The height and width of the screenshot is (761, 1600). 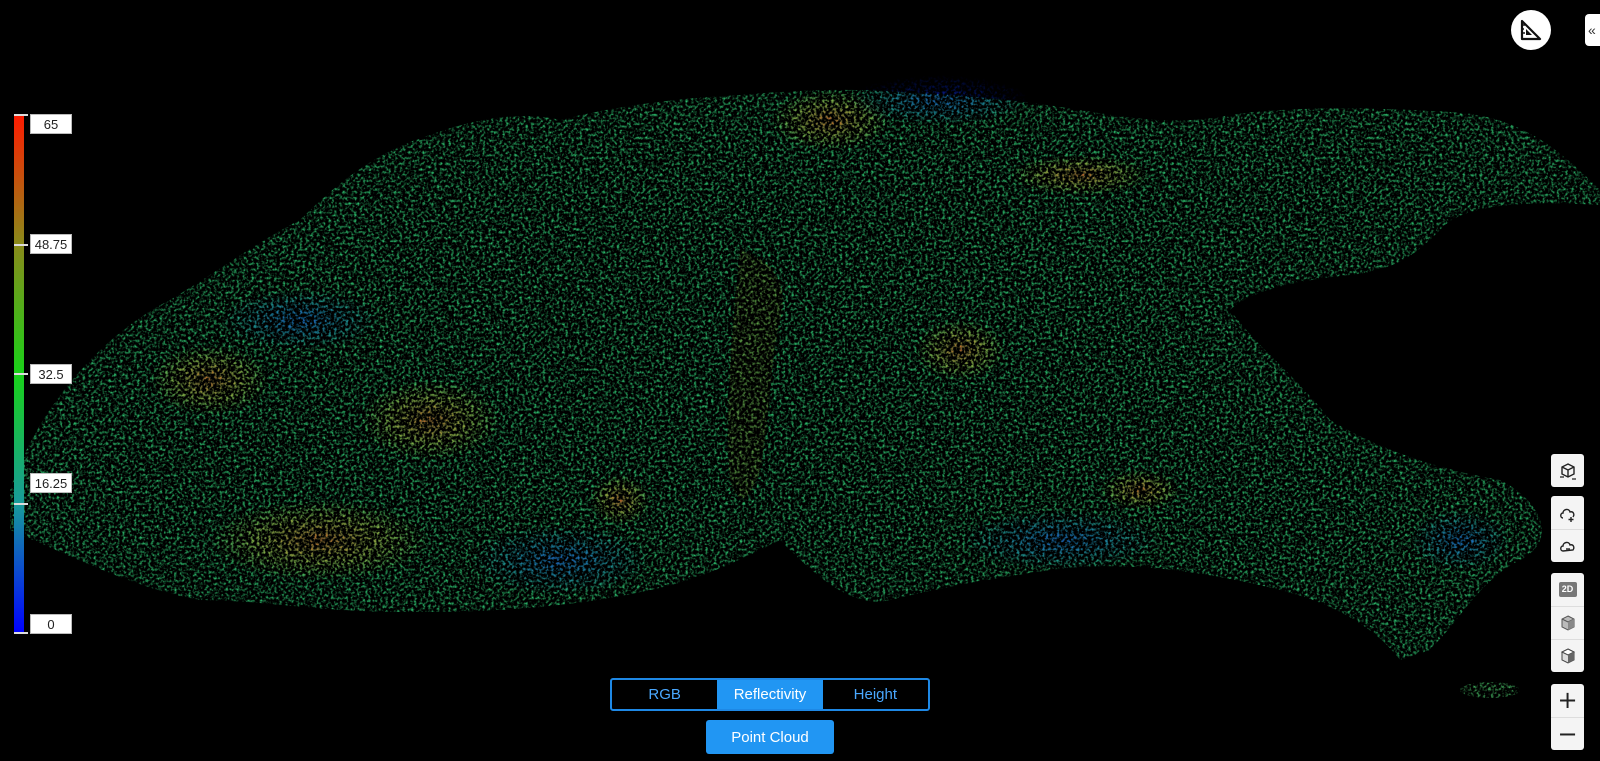 I want to click on view-tool-group, so click(x=1567, y=470).